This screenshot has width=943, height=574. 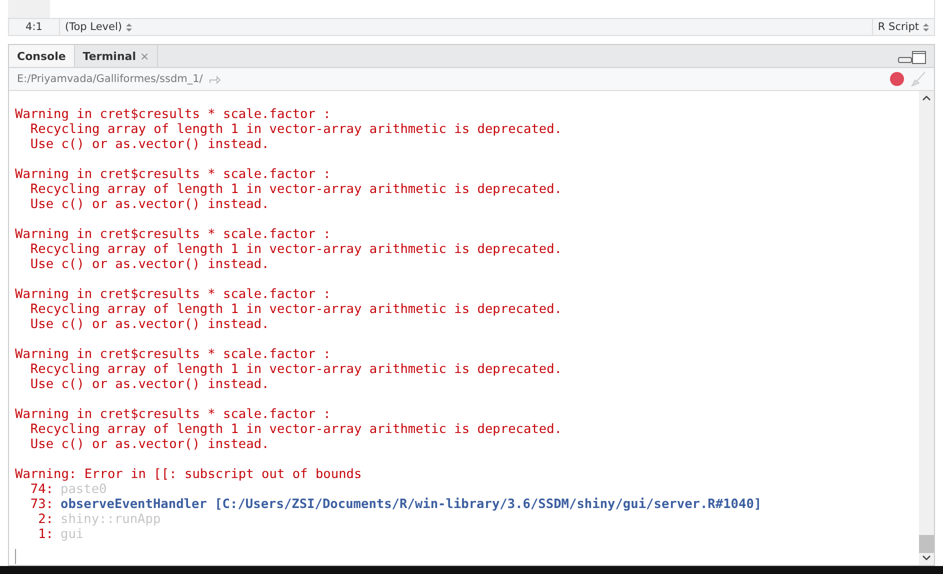 What do you see at coordinates (926, 328) in the screenshot?
I see `scrollbar` at bounding box center [926, 328].